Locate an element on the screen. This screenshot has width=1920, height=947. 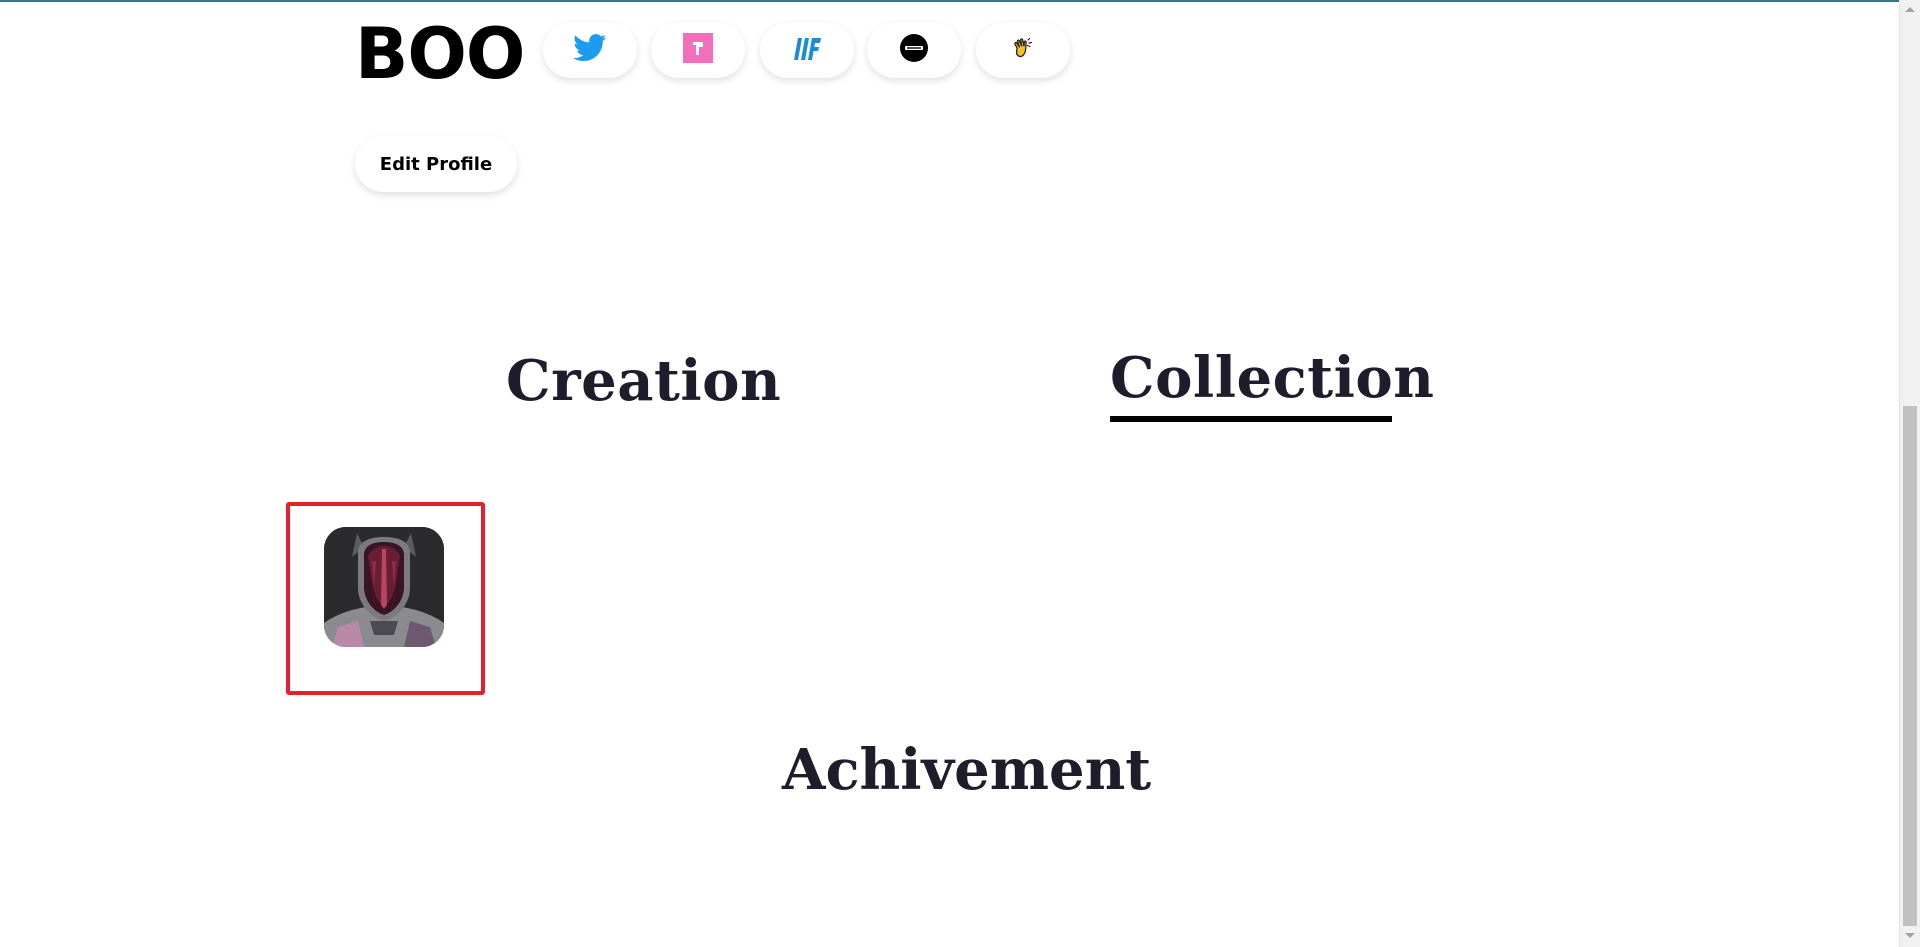
twitter-link is located at coordinates (590, 50).